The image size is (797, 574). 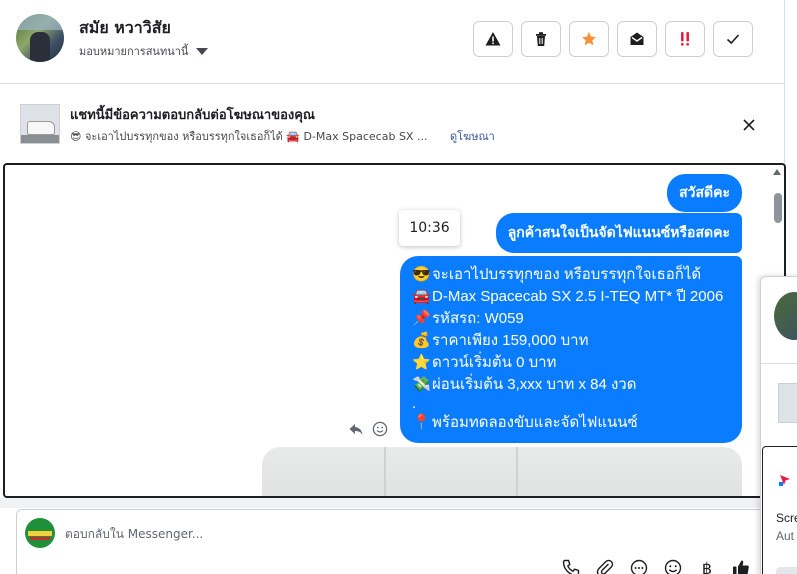 I want to click on ad-message-line: 💸ผ่อนเริ่มต้น 3,xxx บาท x 84 งวด, so click(x=524, y=384).